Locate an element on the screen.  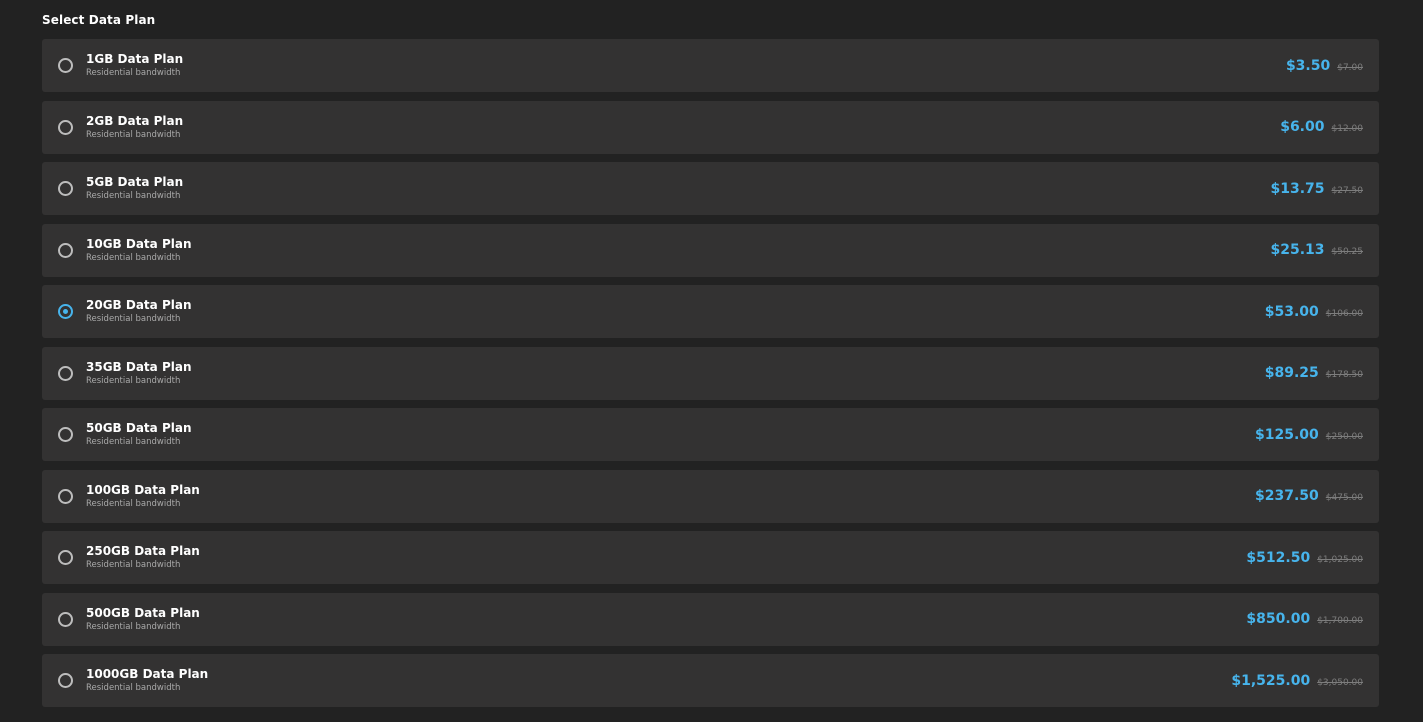
plan-name: 10GB Data Plan is located at coordinates (139, 243).